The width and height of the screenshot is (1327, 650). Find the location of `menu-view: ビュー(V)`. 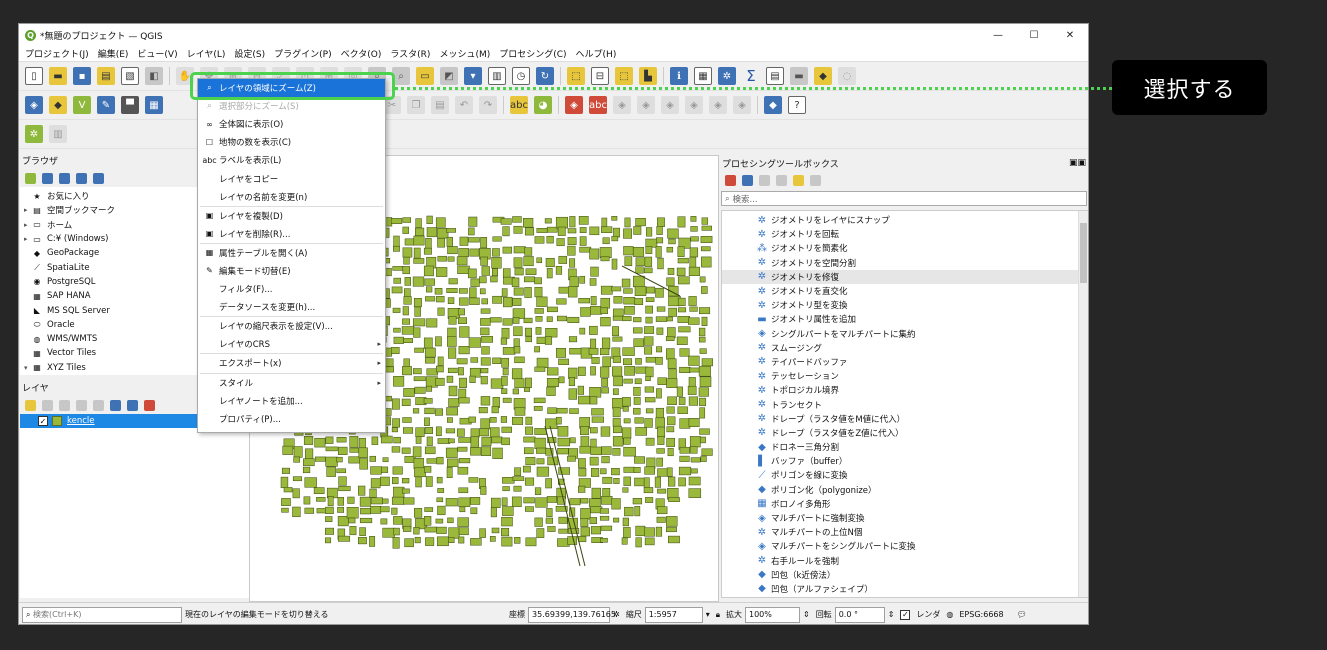

menu-view: ビュー(V) is located at coordinates (157, 53).